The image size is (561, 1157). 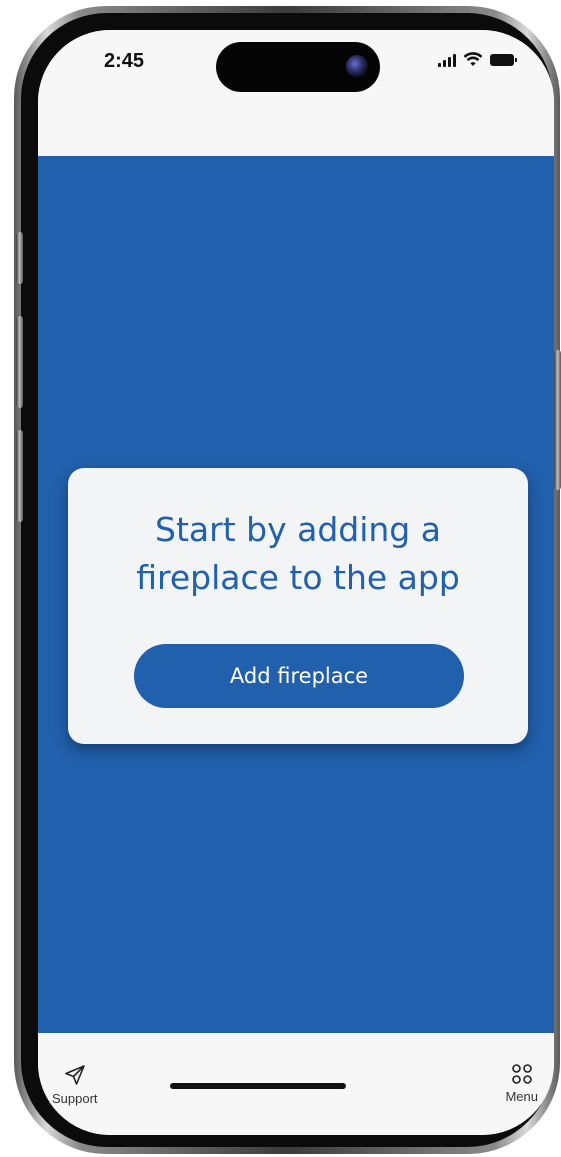 I want to click on tab-support-label: Support, so click(x=75, y=1098).